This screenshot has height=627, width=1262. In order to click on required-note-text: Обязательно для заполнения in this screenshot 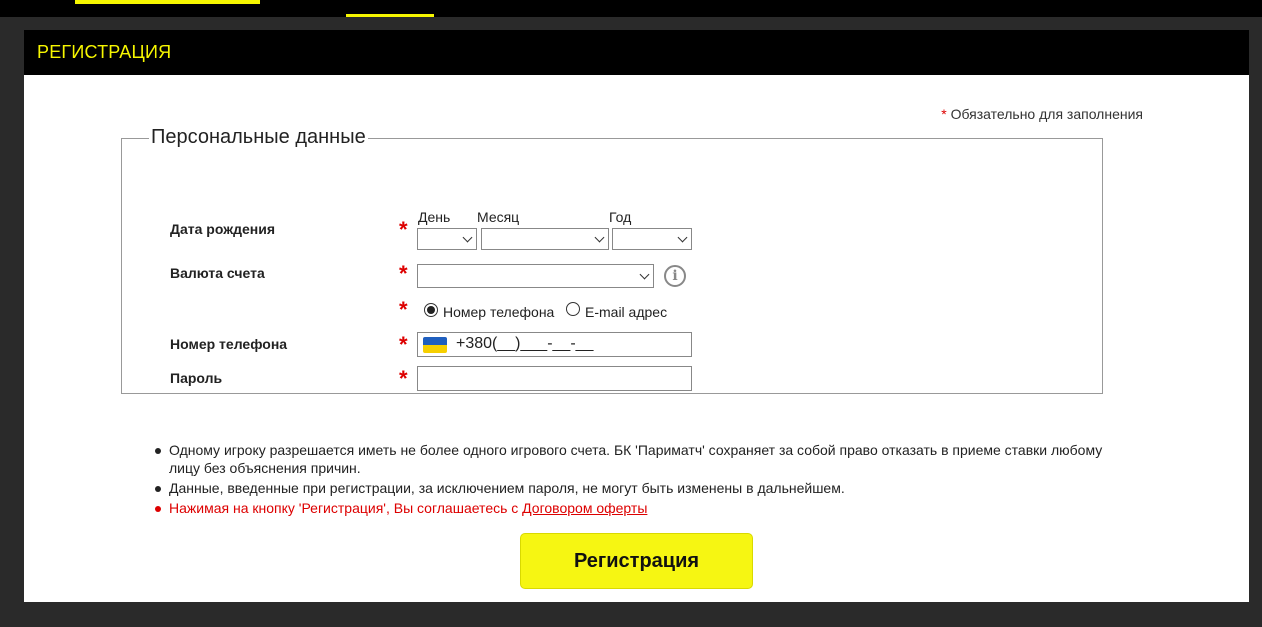, I will do `click(1044, 114)`.